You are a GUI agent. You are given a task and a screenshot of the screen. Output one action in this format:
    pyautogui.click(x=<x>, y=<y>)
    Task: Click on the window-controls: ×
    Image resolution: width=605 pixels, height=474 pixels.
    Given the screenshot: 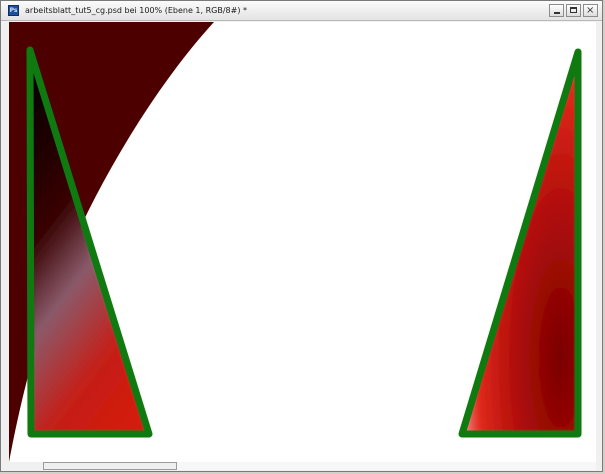 What is the action you would take?
    pyautogui.click(x=573, y=10)
    